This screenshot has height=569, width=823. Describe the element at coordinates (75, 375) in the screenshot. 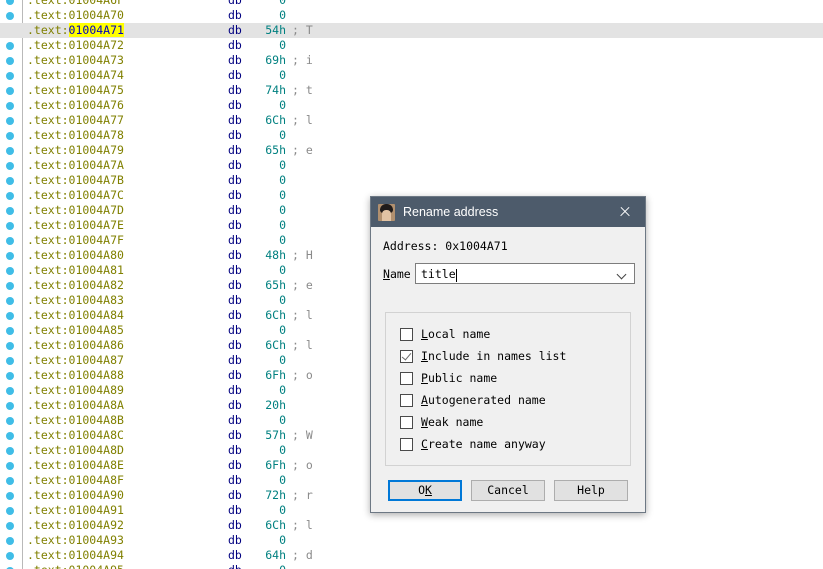

I see `row-address: .text:01004A88` at that location.